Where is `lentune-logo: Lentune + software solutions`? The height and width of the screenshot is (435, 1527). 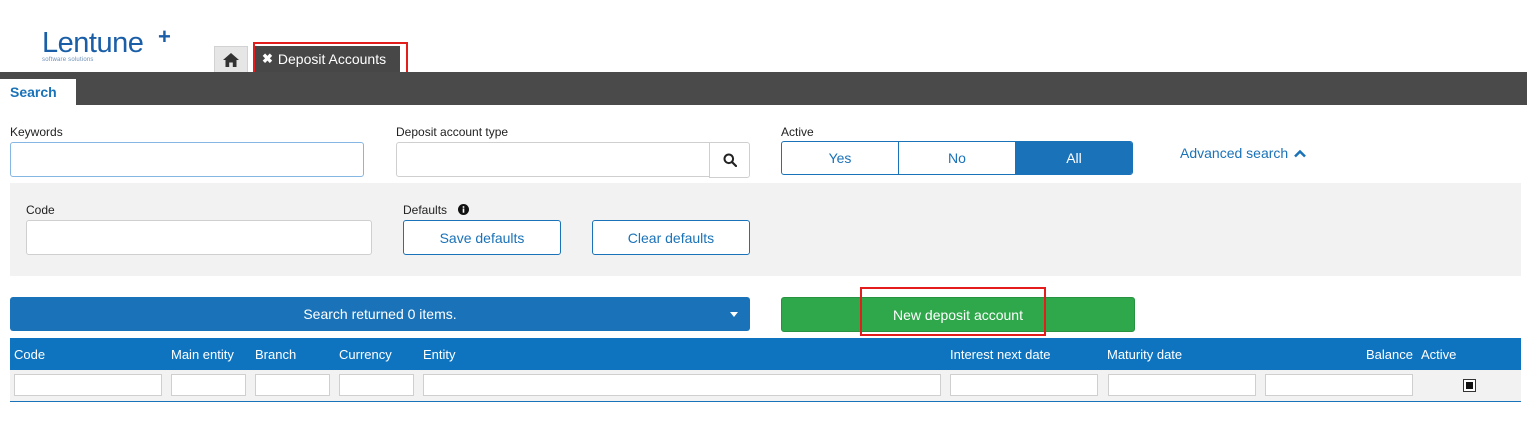
lentune-logo: Lentune + software solutions is located at coordinates (106, 43).